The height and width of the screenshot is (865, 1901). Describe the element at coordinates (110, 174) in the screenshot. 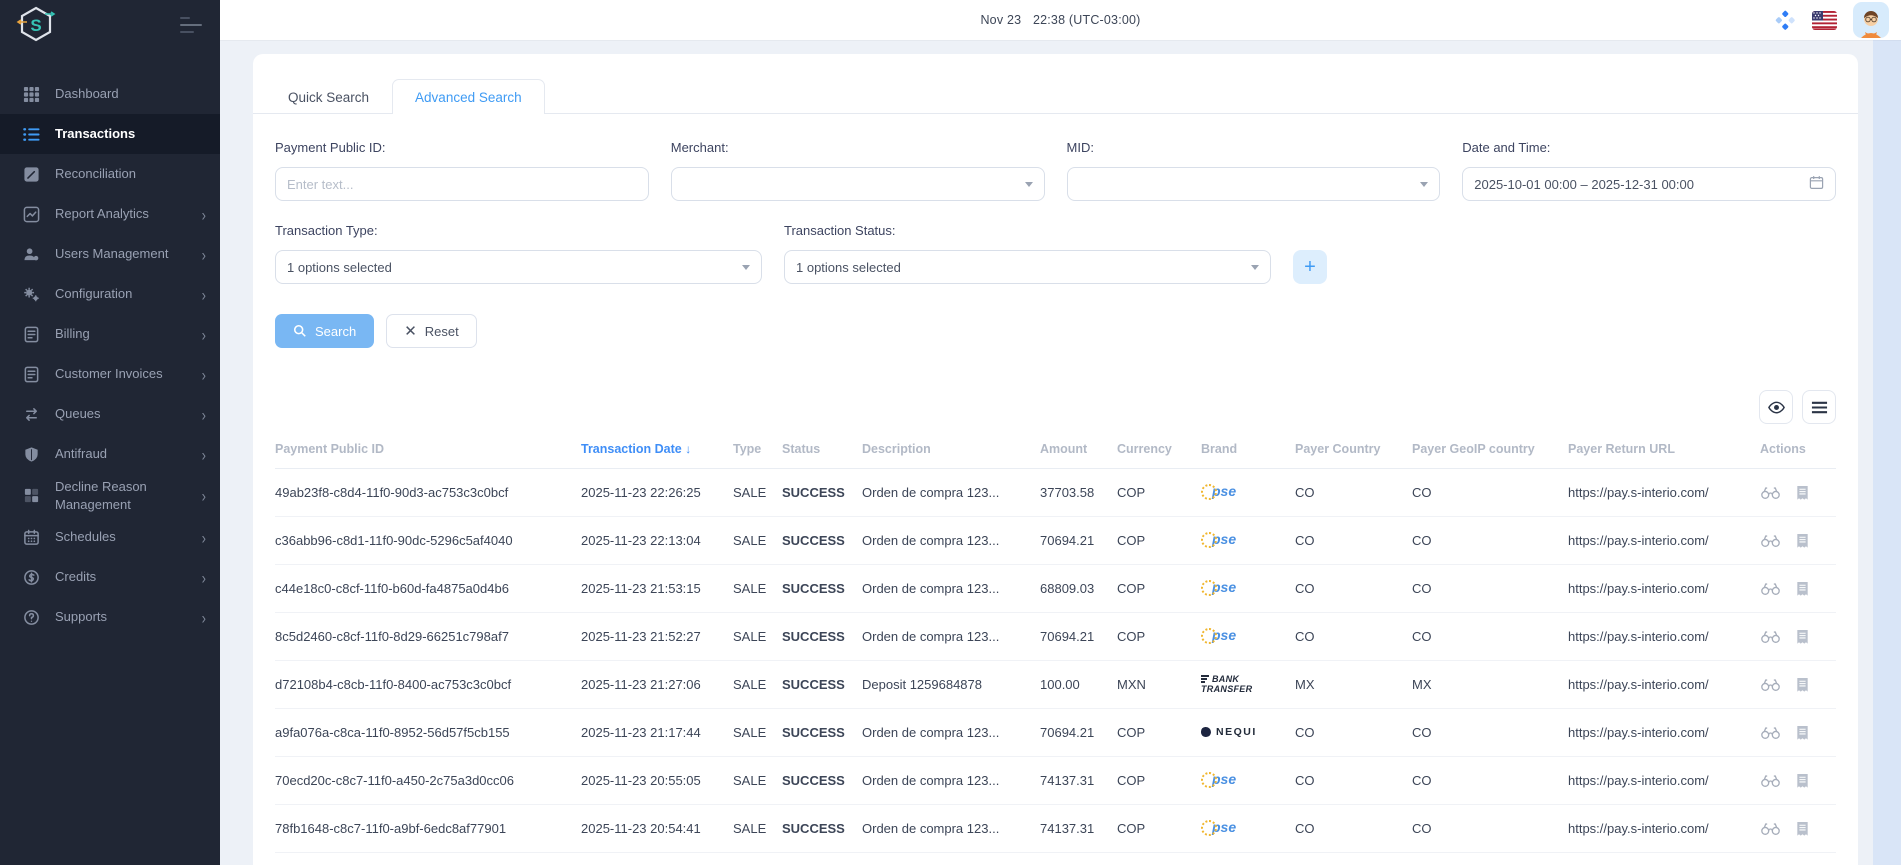

I see `sidebar-item-reconciliation: Reconciliation` at that location.